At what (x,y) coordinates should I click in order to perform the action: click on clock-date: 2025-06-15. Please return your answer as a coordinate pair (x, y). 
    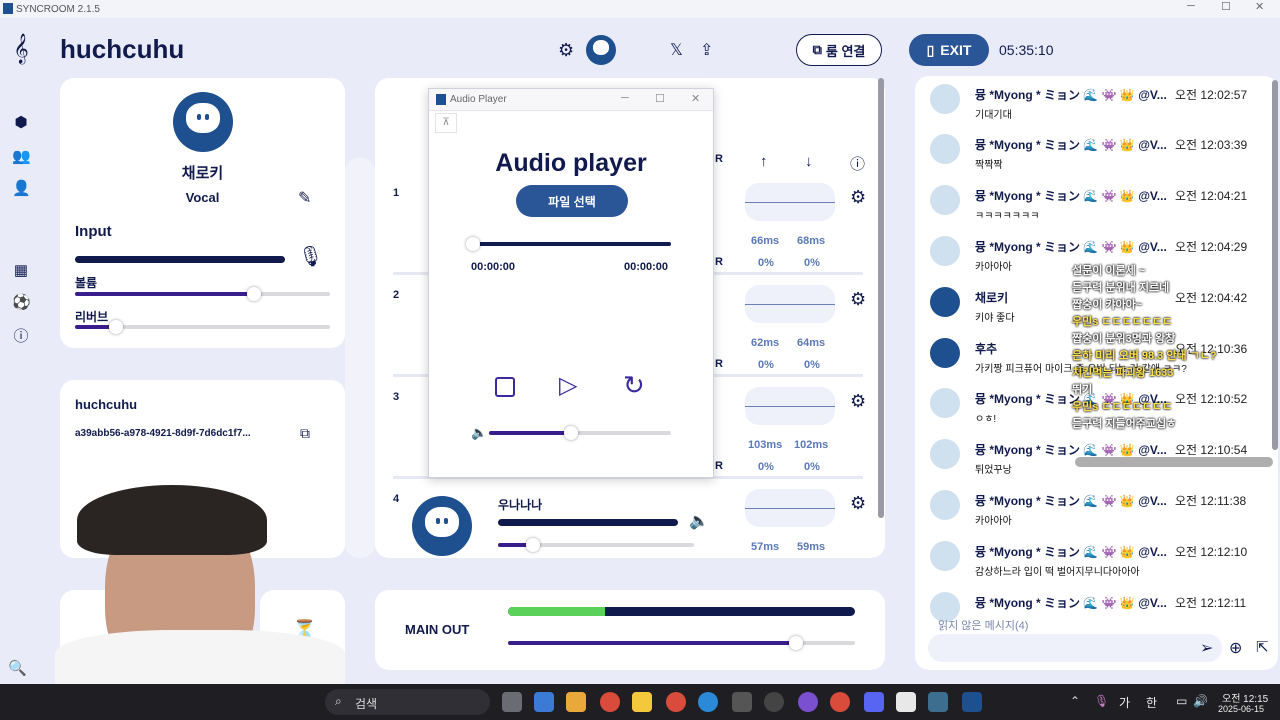
    Looking at the image, I should click on (1241, 709).